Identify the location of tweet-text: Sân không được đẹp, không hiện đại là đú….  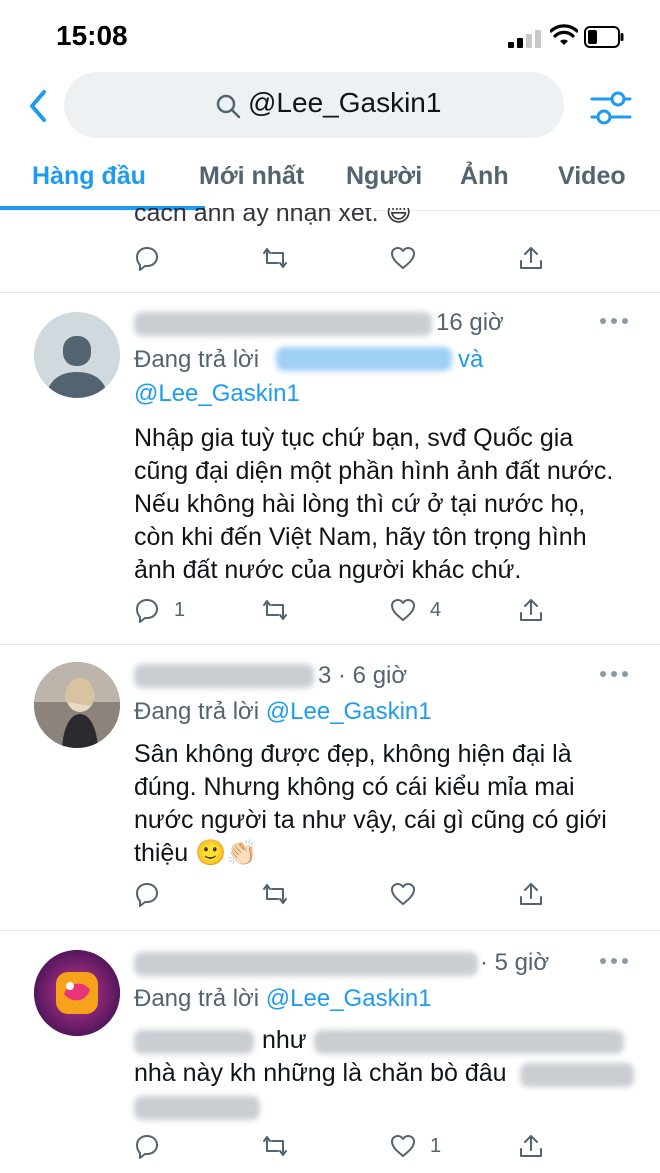
(370, 803).